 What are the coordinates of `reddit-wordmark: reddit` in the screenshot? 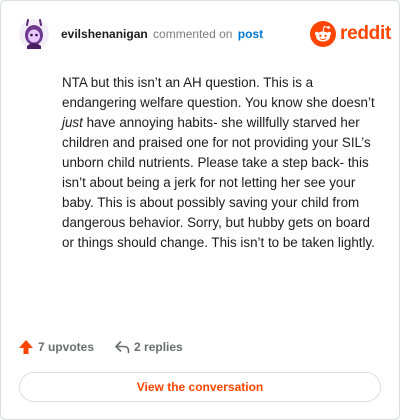 It's located at (365, 33).